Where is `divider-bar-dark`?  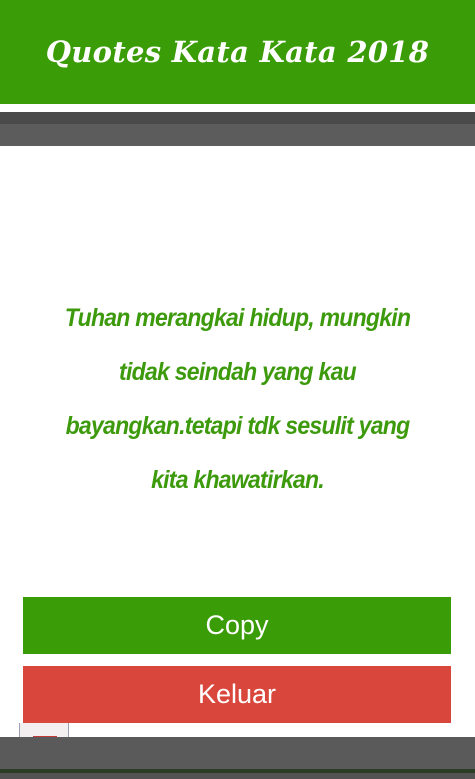 divider-bar-dark is located at coordinates (237, 118).